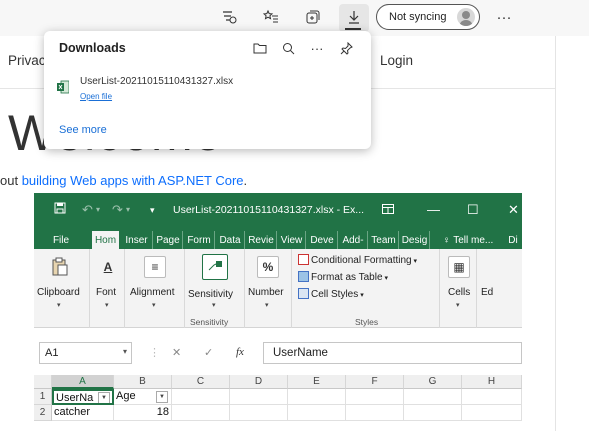 Image resolution: width=589 pixels, height=431 pixels. Describe the element at coordinates (176, 352) in the screenshot. I see `cancel-formula-icon: ✕` at that location.